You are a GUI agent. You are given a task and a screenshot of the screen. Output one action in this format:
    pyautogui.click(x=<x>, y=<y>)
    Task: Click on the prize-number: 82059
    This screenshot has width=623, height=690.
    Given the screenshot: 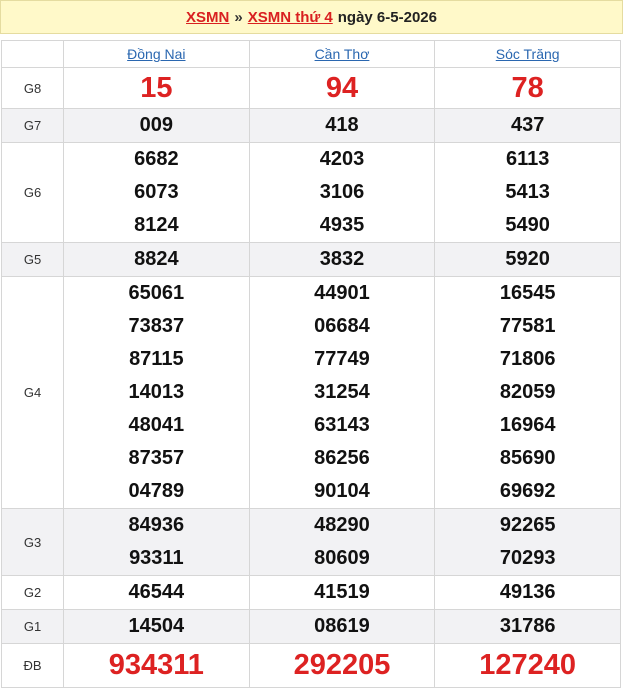 What is the action you would take?
    pyautogui.click(x=527, y=392)
    